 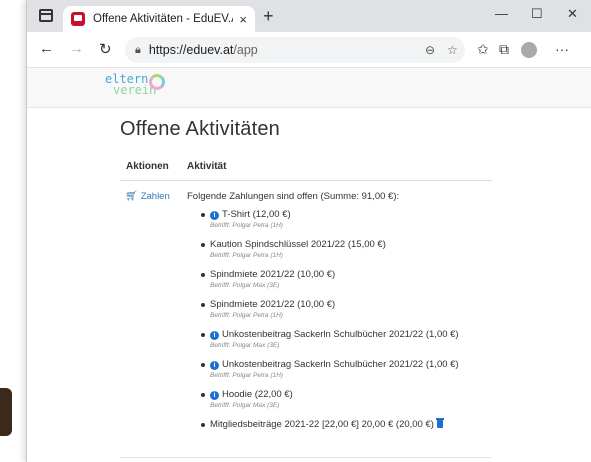 What do you see at coordinates (191, 50) in the screenshot?
I see `url-host: https://eduev.at` at bounding box center [191, 50].